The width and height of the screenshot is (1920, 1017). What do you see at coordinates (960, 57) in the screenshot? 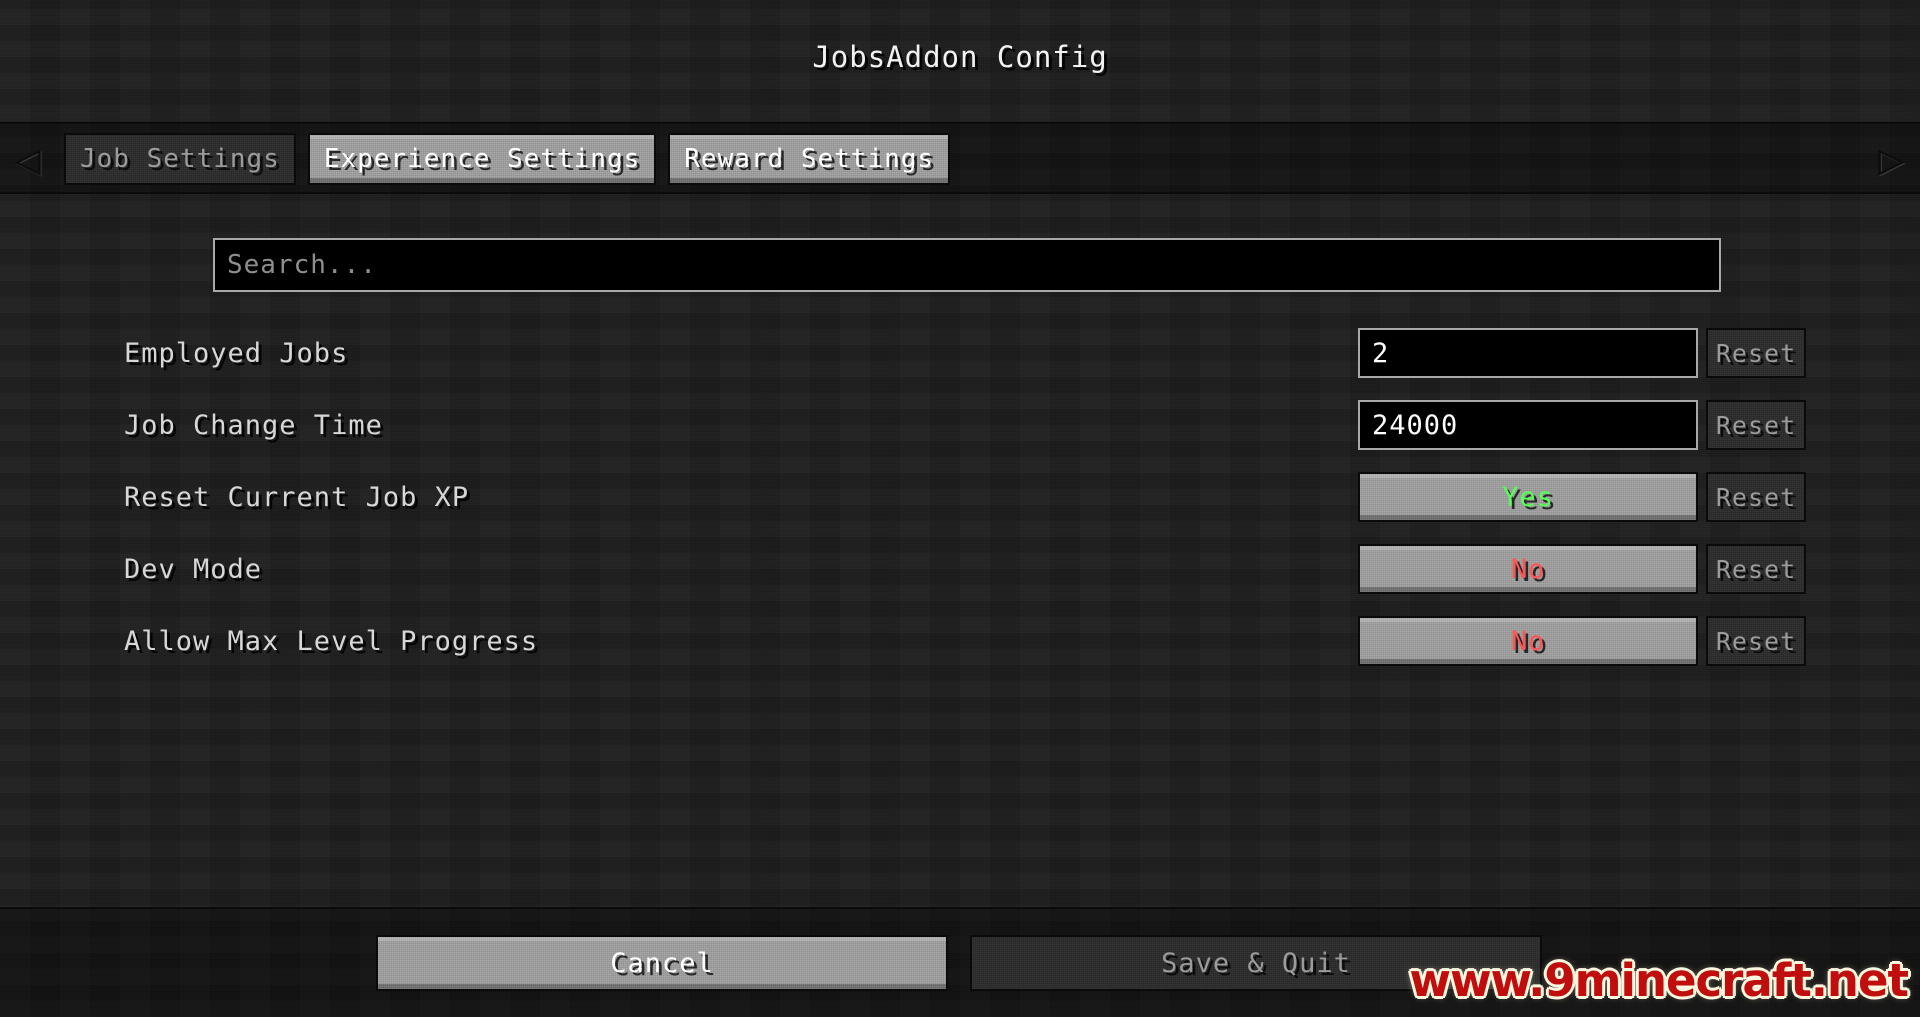
I see `page-title: JobsAddon Config` at bounding box center [960, 57].